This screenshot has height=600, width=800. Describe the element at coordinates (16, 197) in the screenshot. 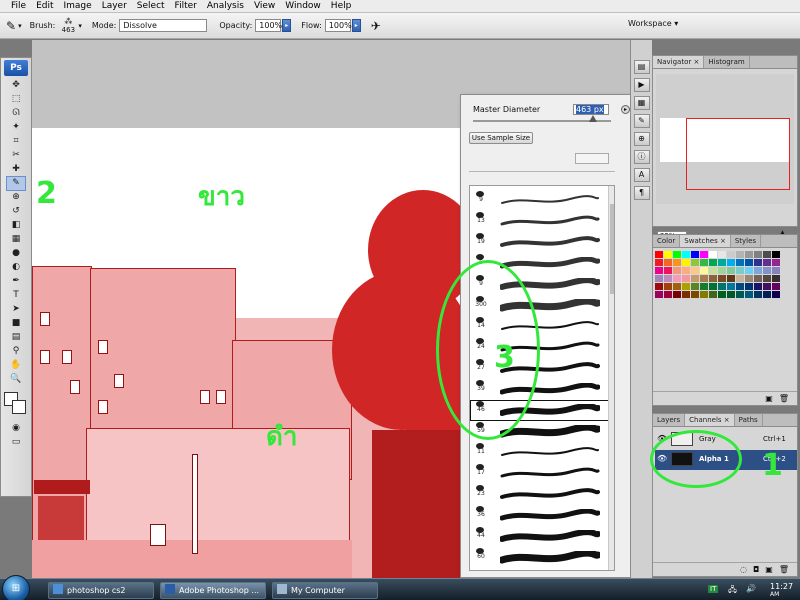

I see `stamp-icon: ⊕` at that location.